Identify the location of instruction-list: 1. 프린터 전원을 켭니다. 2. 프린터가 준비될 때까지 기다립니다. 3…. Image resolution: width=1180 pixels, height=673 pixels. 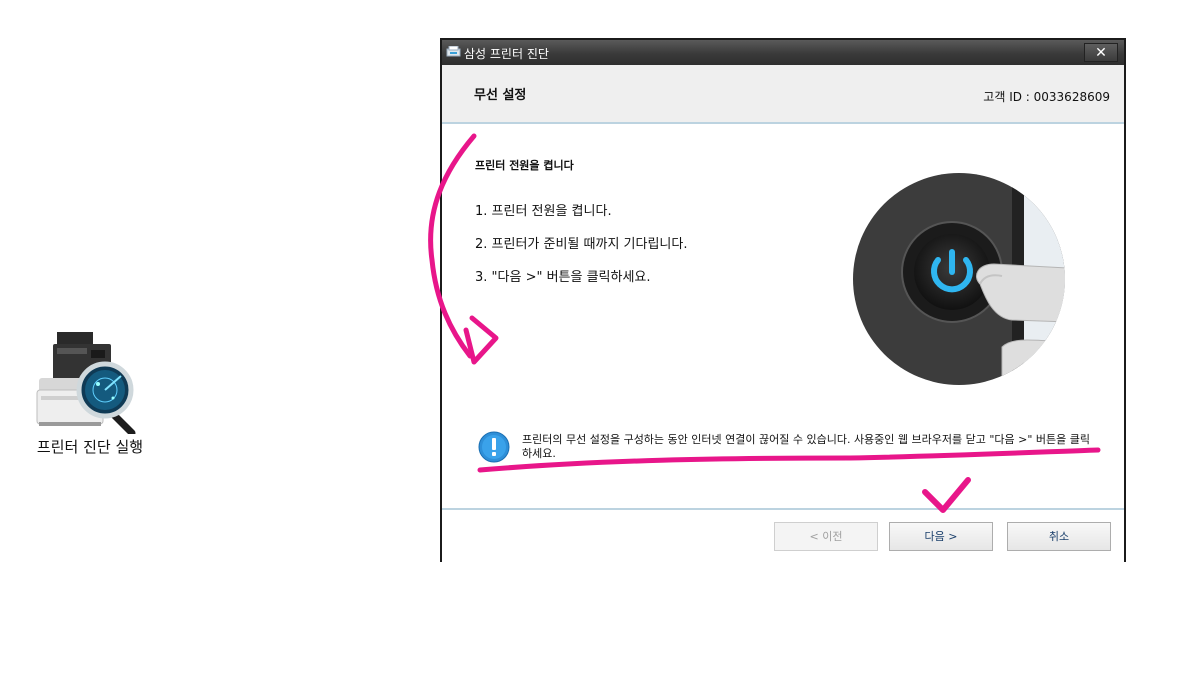
(581, 253).